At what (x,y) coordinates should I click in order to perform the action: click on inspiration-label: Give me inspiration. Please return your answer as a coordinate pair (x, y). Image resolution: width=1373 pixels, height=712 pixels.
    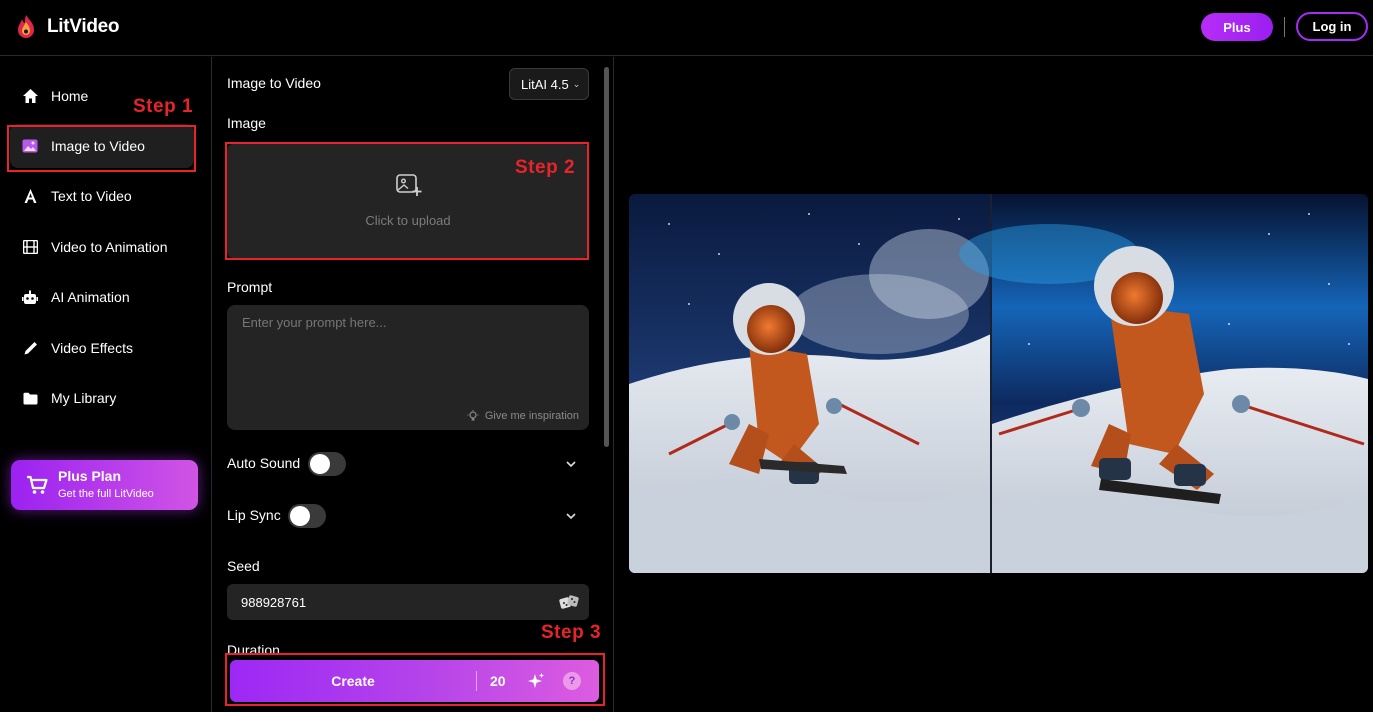
    Looking at the image, I should click on (531, 416).